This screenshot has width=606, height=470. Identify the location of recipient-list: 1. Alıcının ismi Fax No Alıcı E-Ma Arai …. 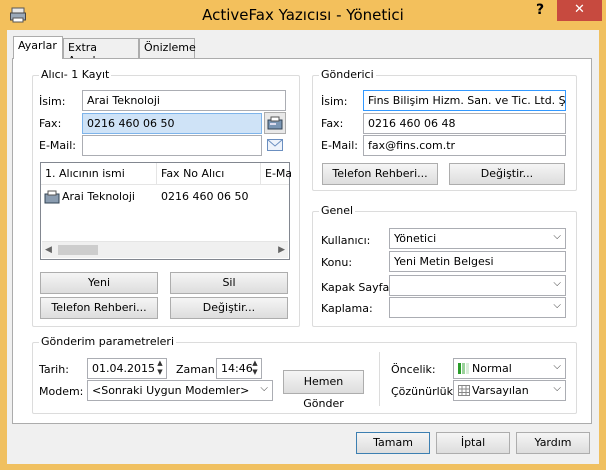
(165, 211).